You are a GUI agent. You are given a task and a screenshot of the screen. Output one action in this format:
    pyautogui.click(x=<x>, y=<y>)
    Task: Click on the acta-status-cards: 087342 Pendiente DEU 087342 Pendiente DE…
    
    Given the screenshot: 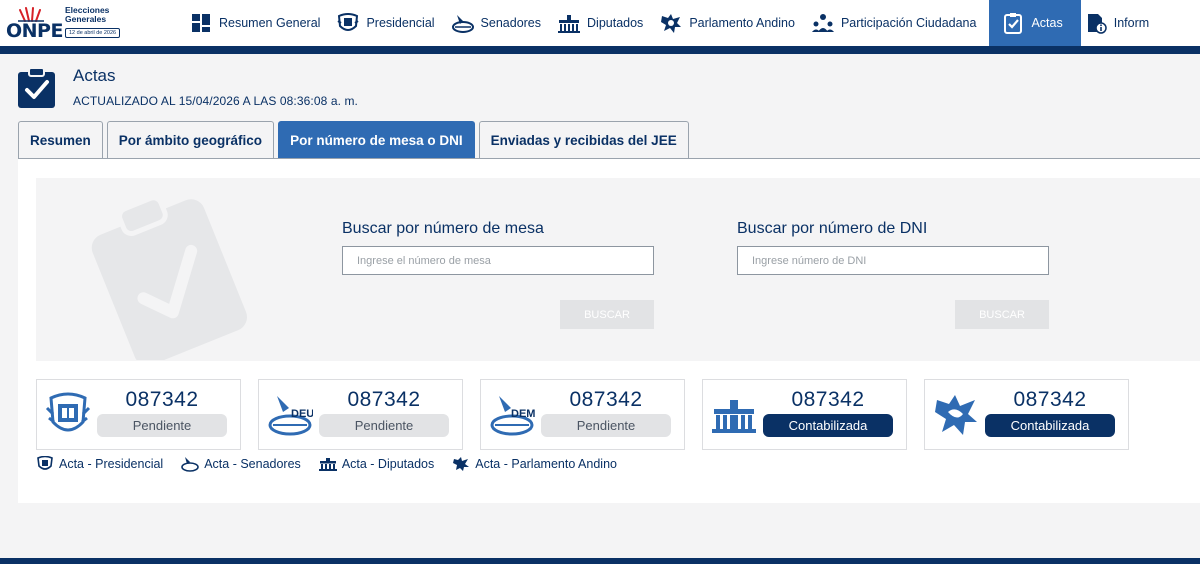 What is the action you would take?
    pyautogui.click(x=591, y=414)
    